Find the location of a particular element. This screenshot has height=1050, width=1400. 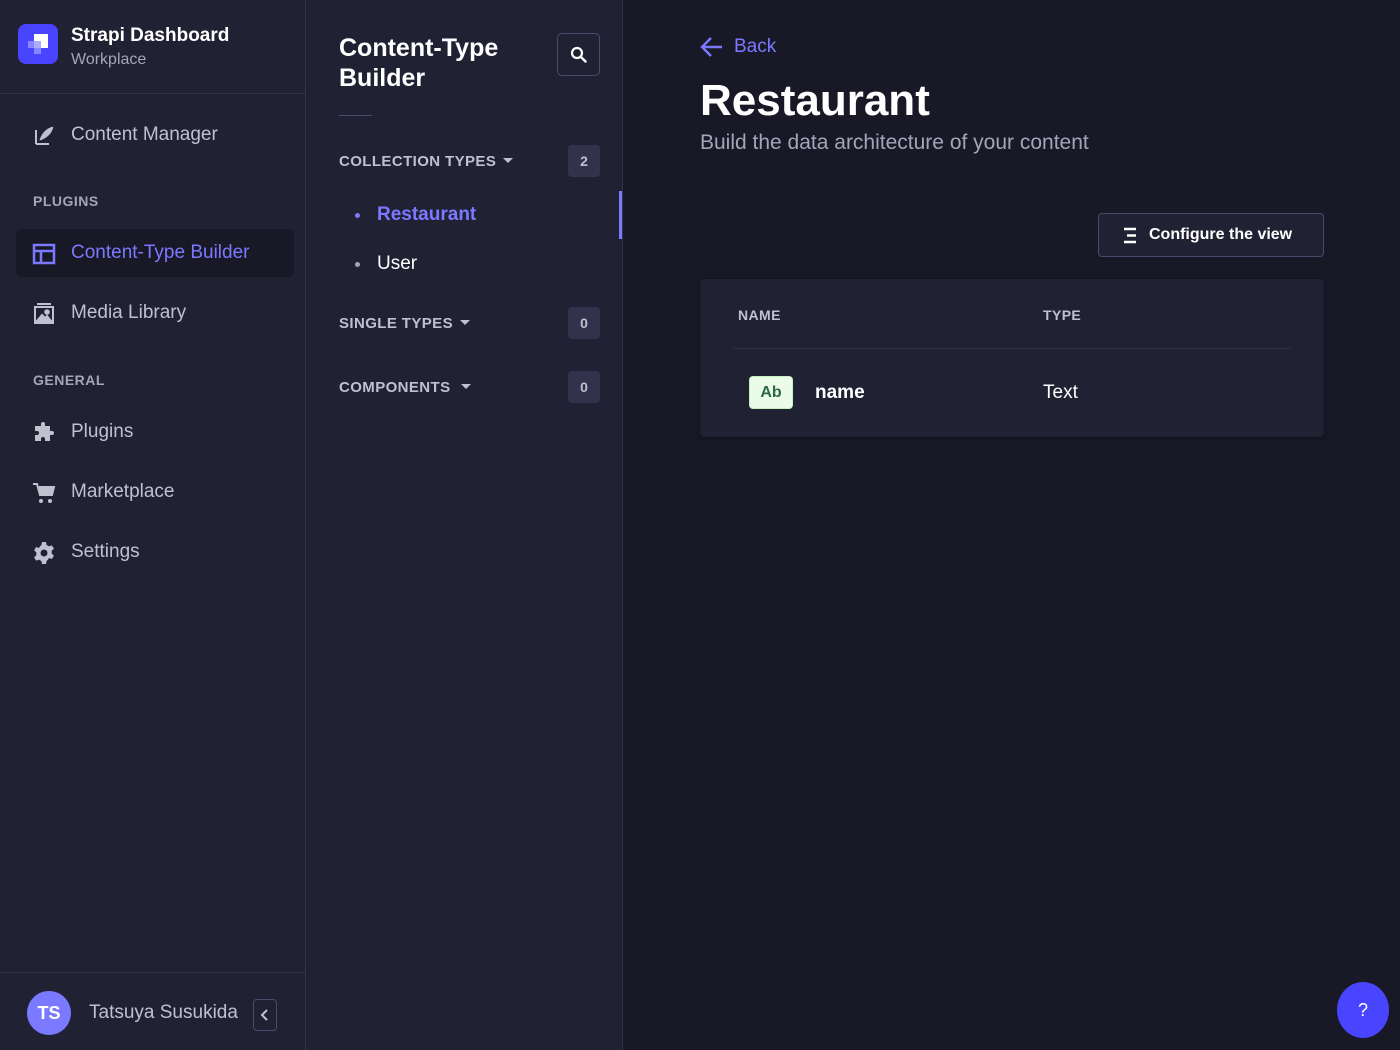

nav-item-content-type-builder: Content-Type Builder is located at coordinates (155, 253).